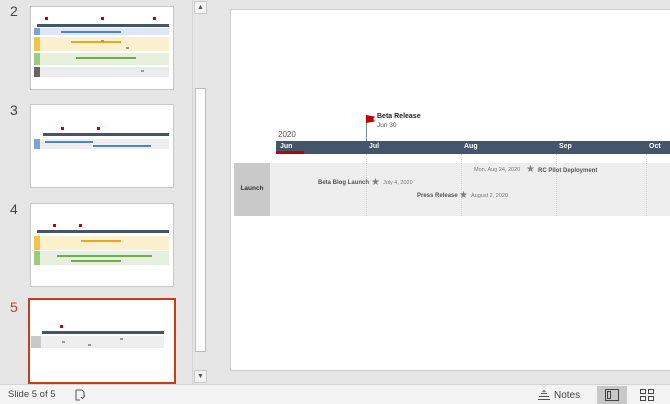 Image resolution: width=670 pixels, height=404 pixels. Describe the element at coordinates (80, 395) in the screenshot. I see `accessibility-checker-icon` at that location.